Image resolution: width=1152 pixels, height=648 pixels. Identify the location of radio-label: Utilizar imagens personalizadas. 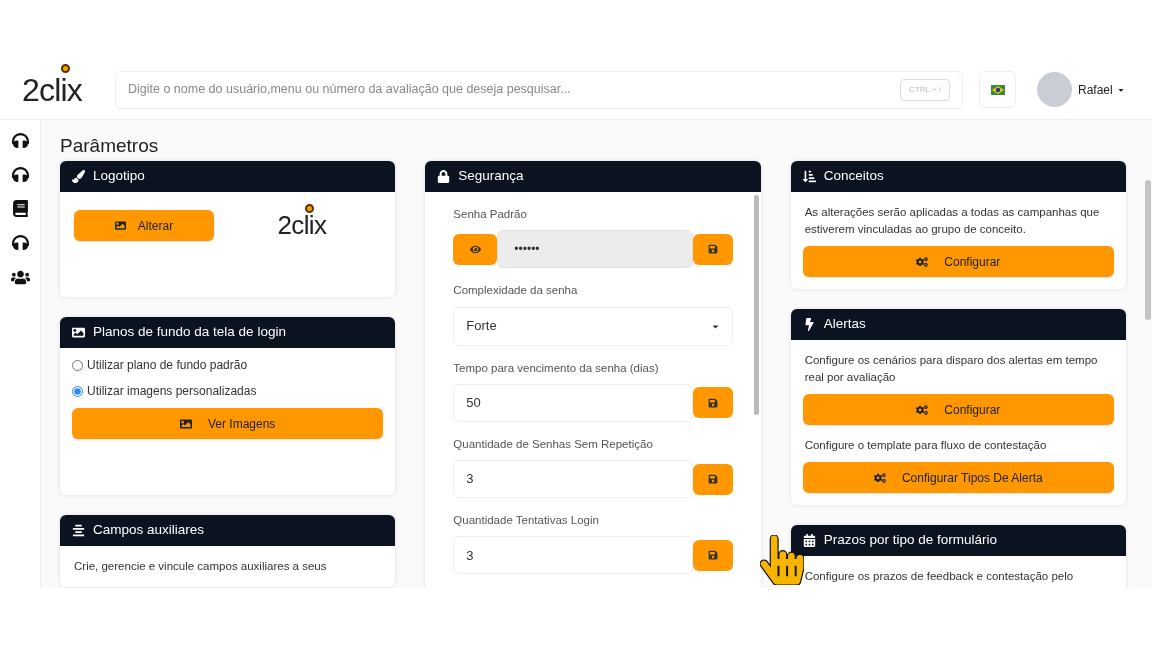
(172, 391).